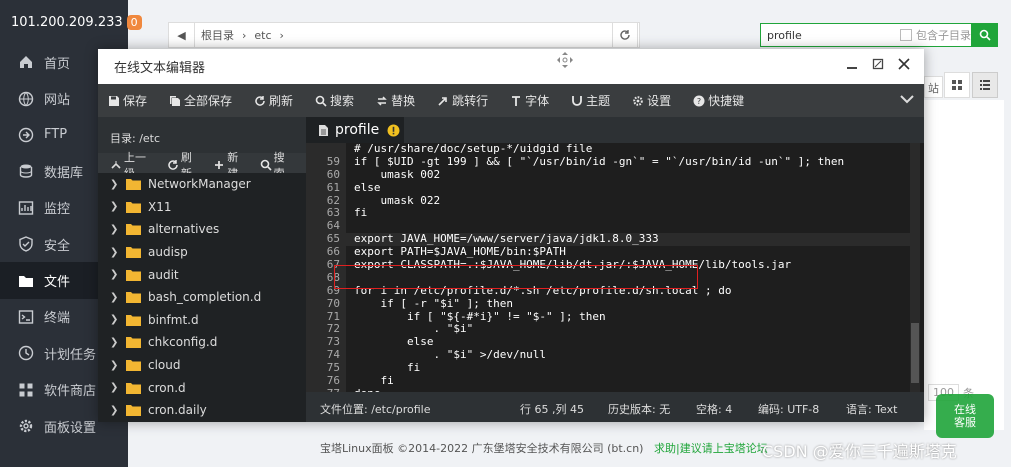 Image resolution: width=1011 pixels, height=467 pixels. I want to click on font-icon, so click(516, 101).